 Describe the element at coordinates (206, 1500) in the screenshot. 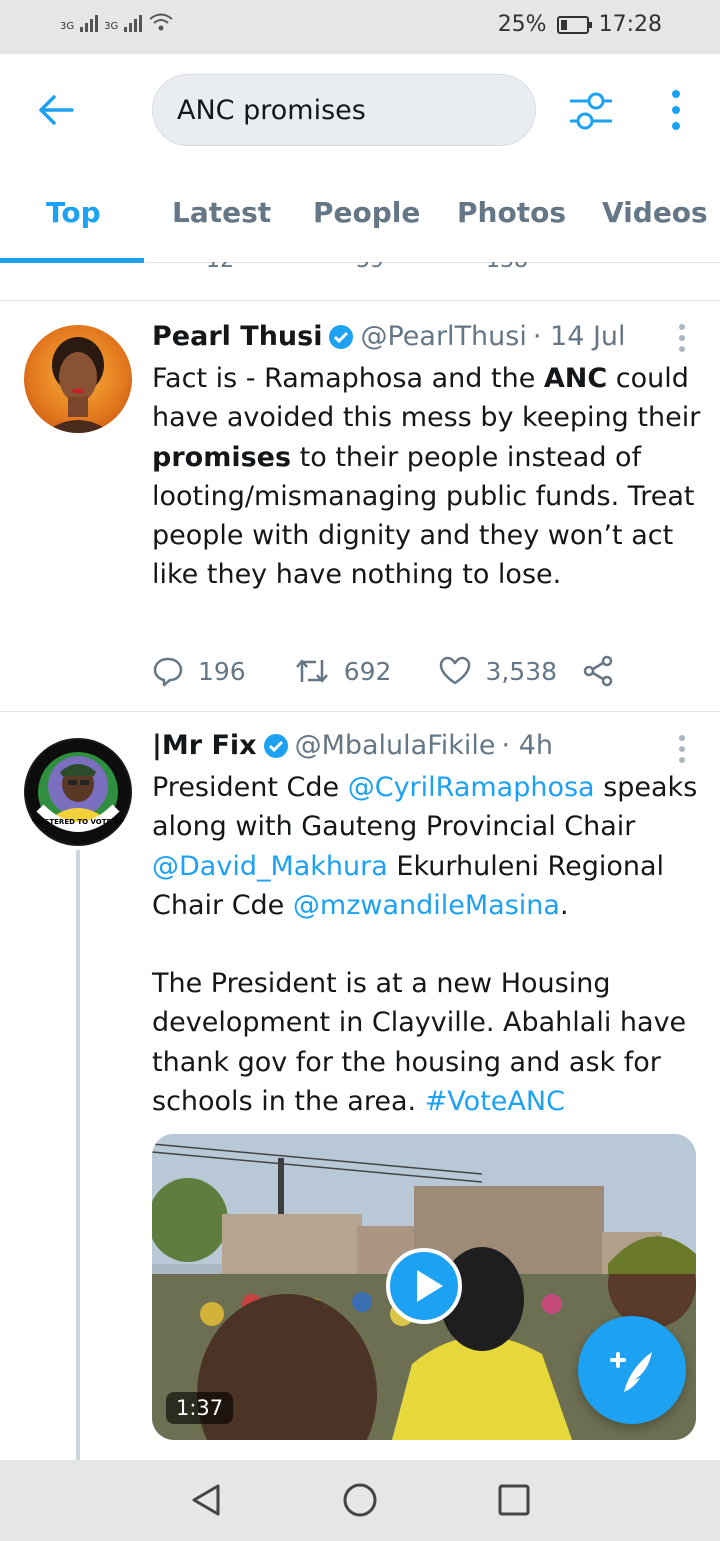

I see `nav-back-icon` at that location.